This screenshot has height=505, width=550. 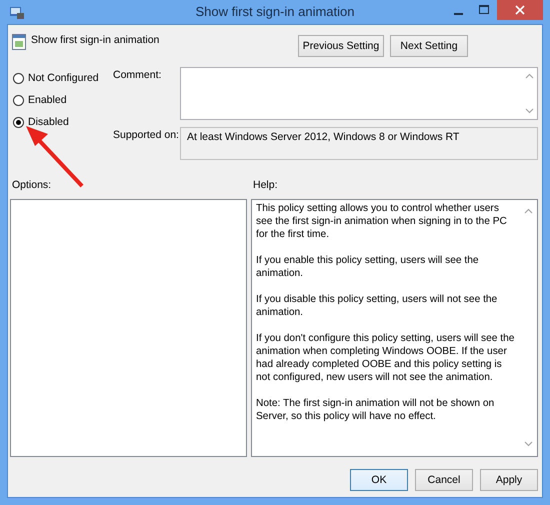 What do you see at coordinates (382, 221) in the screenshot?
I see `help-text: This policy setting allows you to control whether users see the first sign-in animation when signing in to the PC for the first time.` at bounding box center [382, 221].